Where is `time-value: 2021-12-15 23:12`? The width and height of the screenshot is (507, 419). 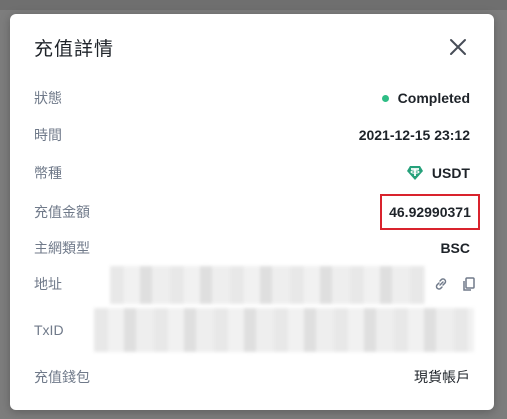
time-value: 2021-12-15 23:12 is located at coordinates (414, 135).